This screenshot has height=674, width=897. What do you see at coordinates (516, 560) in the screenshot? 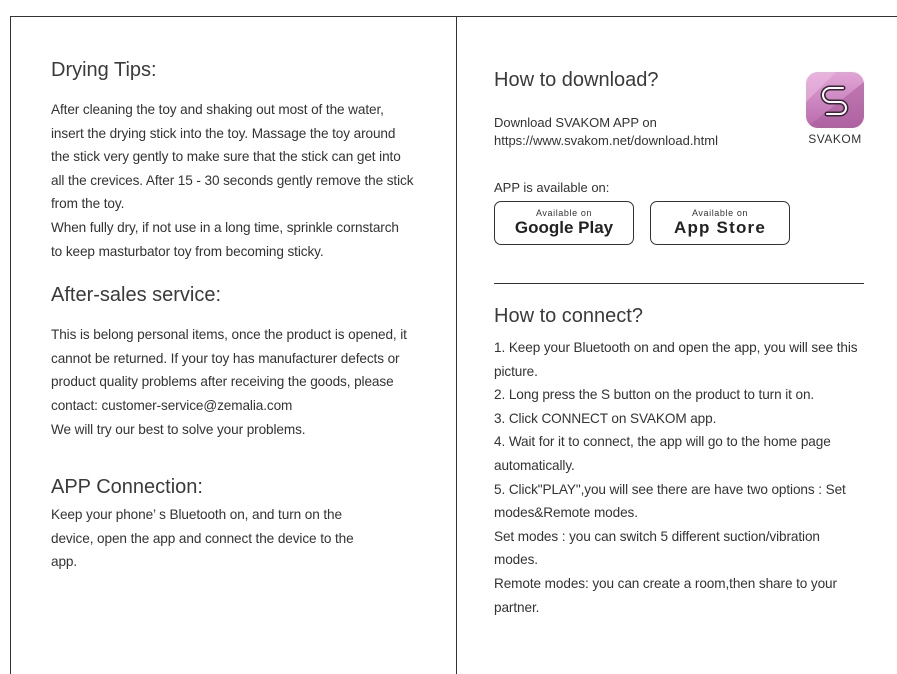
I see `step-line: modes.` at bounding box center [516, 560].